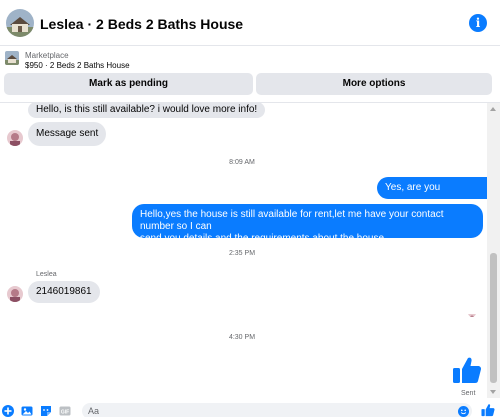 The width and height of the screenshot is (500, 417). What do you see at coordinates (493, 392) in the screenshot?
I see `scroll-down-arrow` at bounding box center [493, 392].